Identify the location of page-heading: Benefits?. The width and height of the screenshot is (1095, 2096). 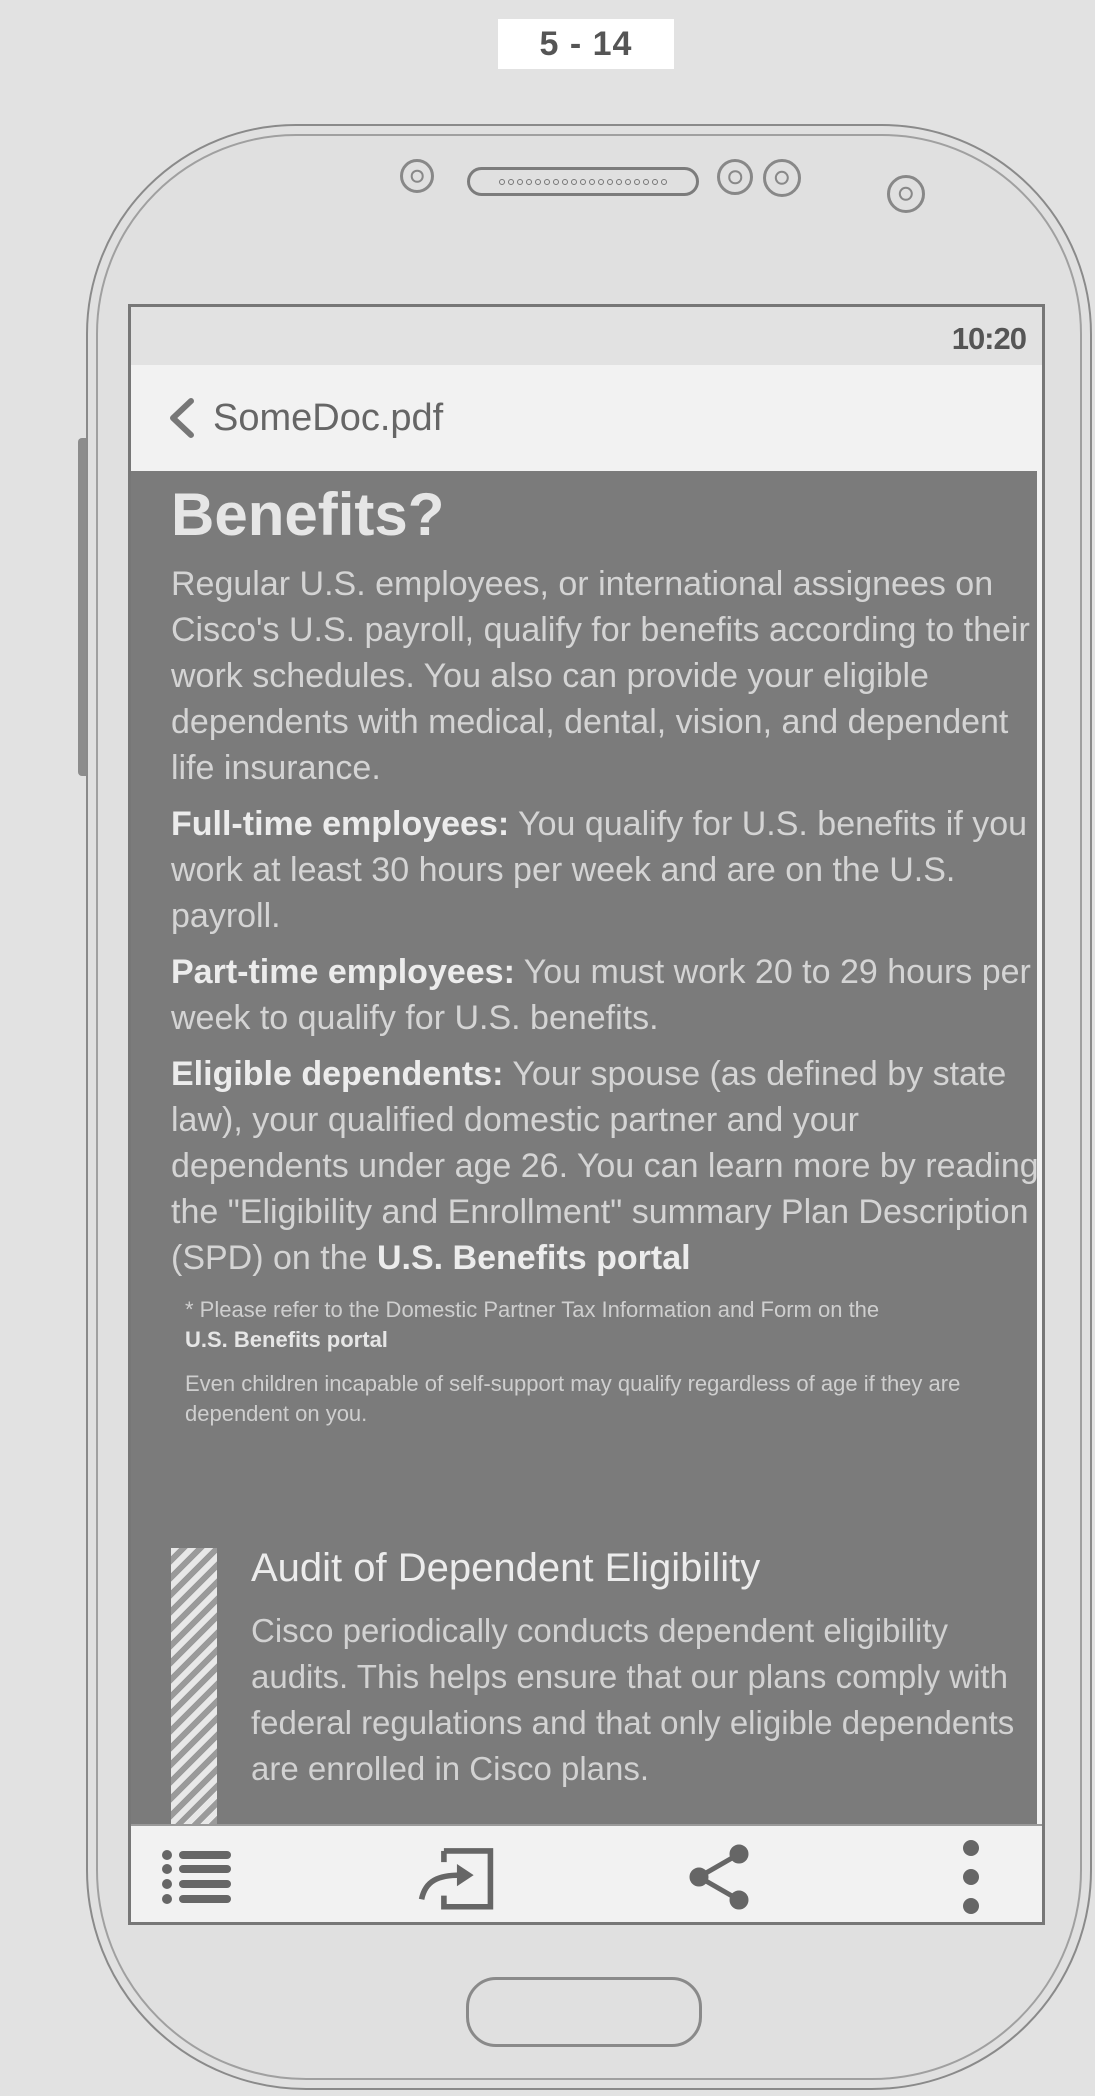
(308, 514).